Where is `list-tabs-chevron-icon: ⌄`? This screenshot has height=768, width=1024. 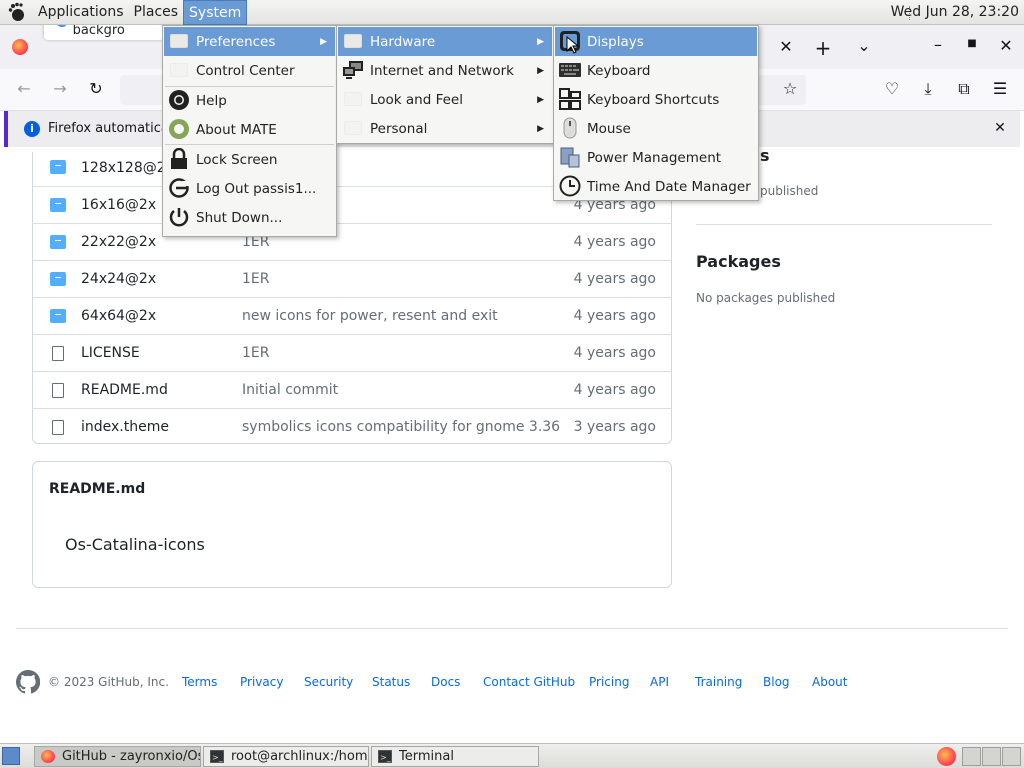 list-tabs-chevron-icon: ⌄ is located at coordinates (864, 45).